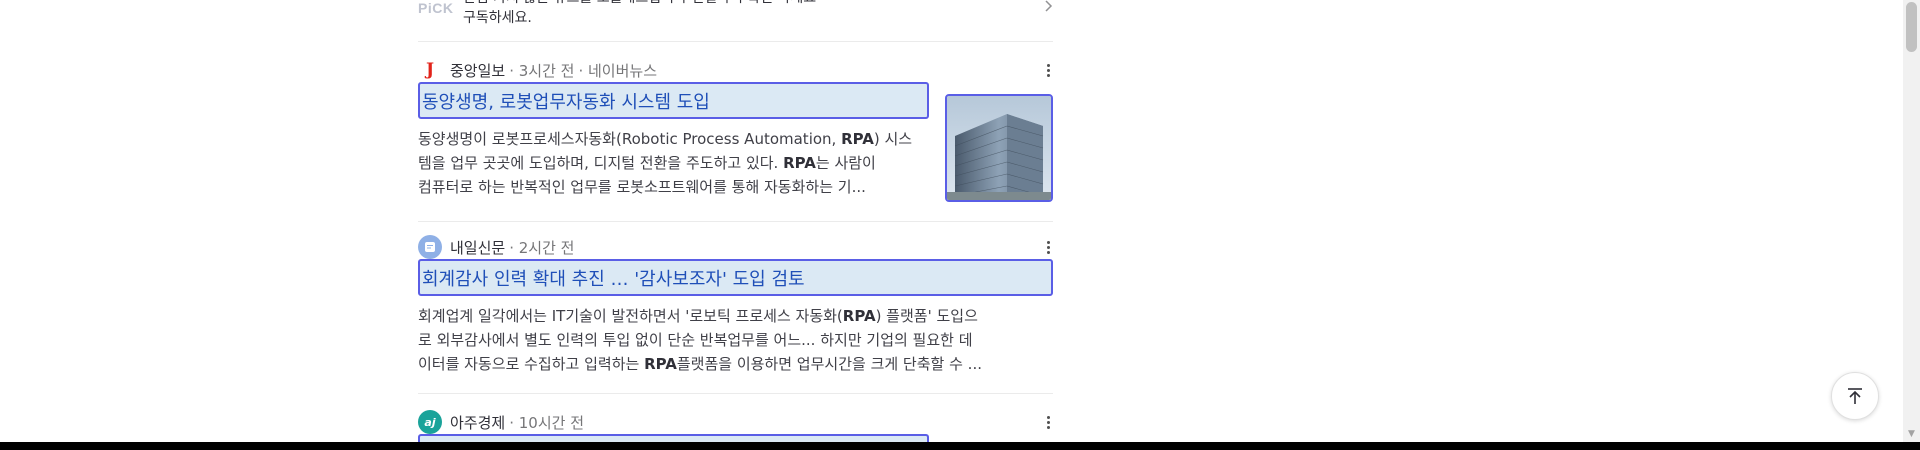 This screenshot has width=1920, height=450. I want to click on pick-logo: PiCK, so click(436, 8).